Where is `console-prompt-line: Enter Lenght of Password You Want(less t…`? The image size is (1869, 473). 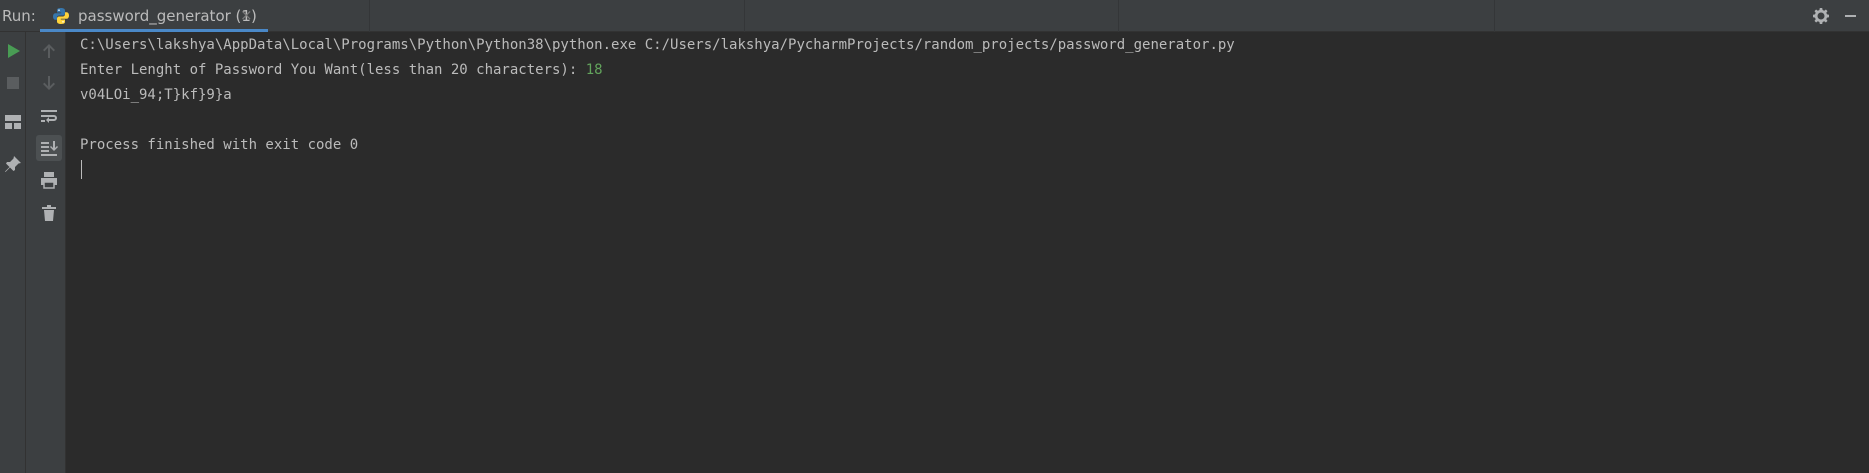 console-prompt-line: Enter Lenght of Password You Want(less t… is located at coordinates (341, 70).